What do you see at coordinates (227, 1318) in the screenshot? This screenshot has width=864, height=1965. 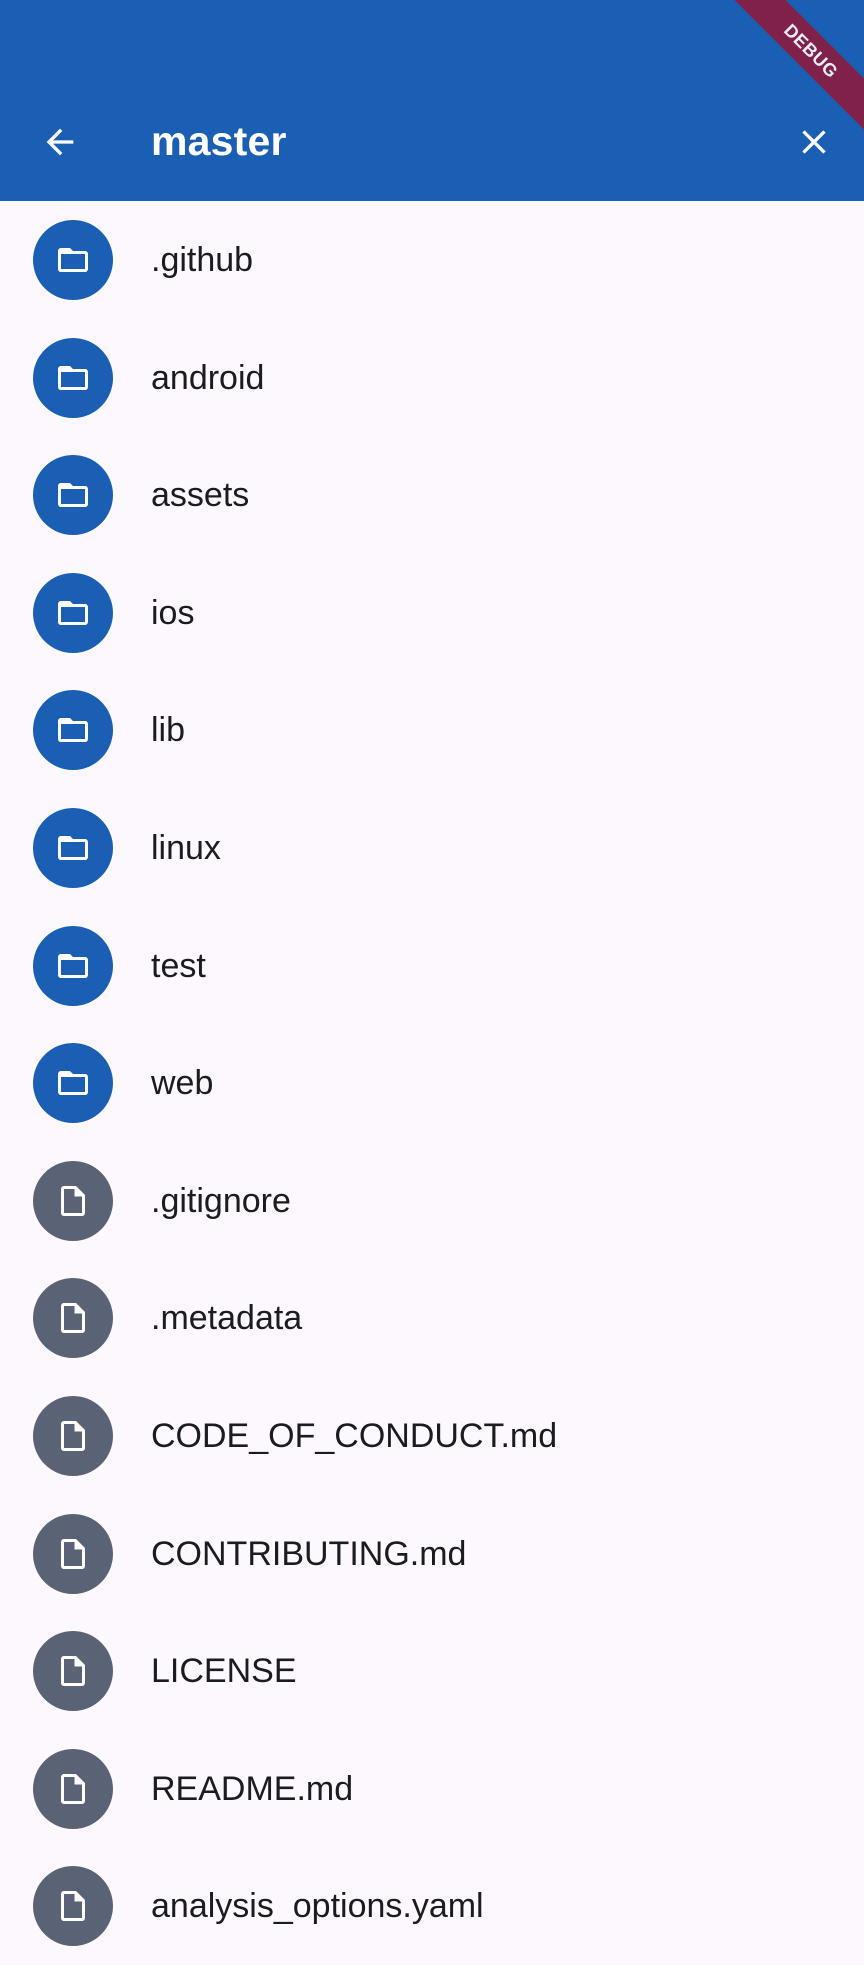 I see `file-list-item-label: .metadata` at bounding box center [227, 1318].